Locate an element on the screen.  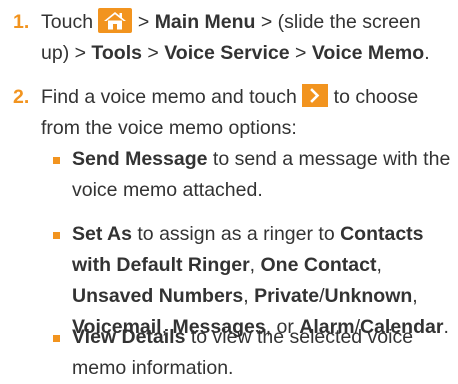
home-icon is located at coordinates (115, 20).